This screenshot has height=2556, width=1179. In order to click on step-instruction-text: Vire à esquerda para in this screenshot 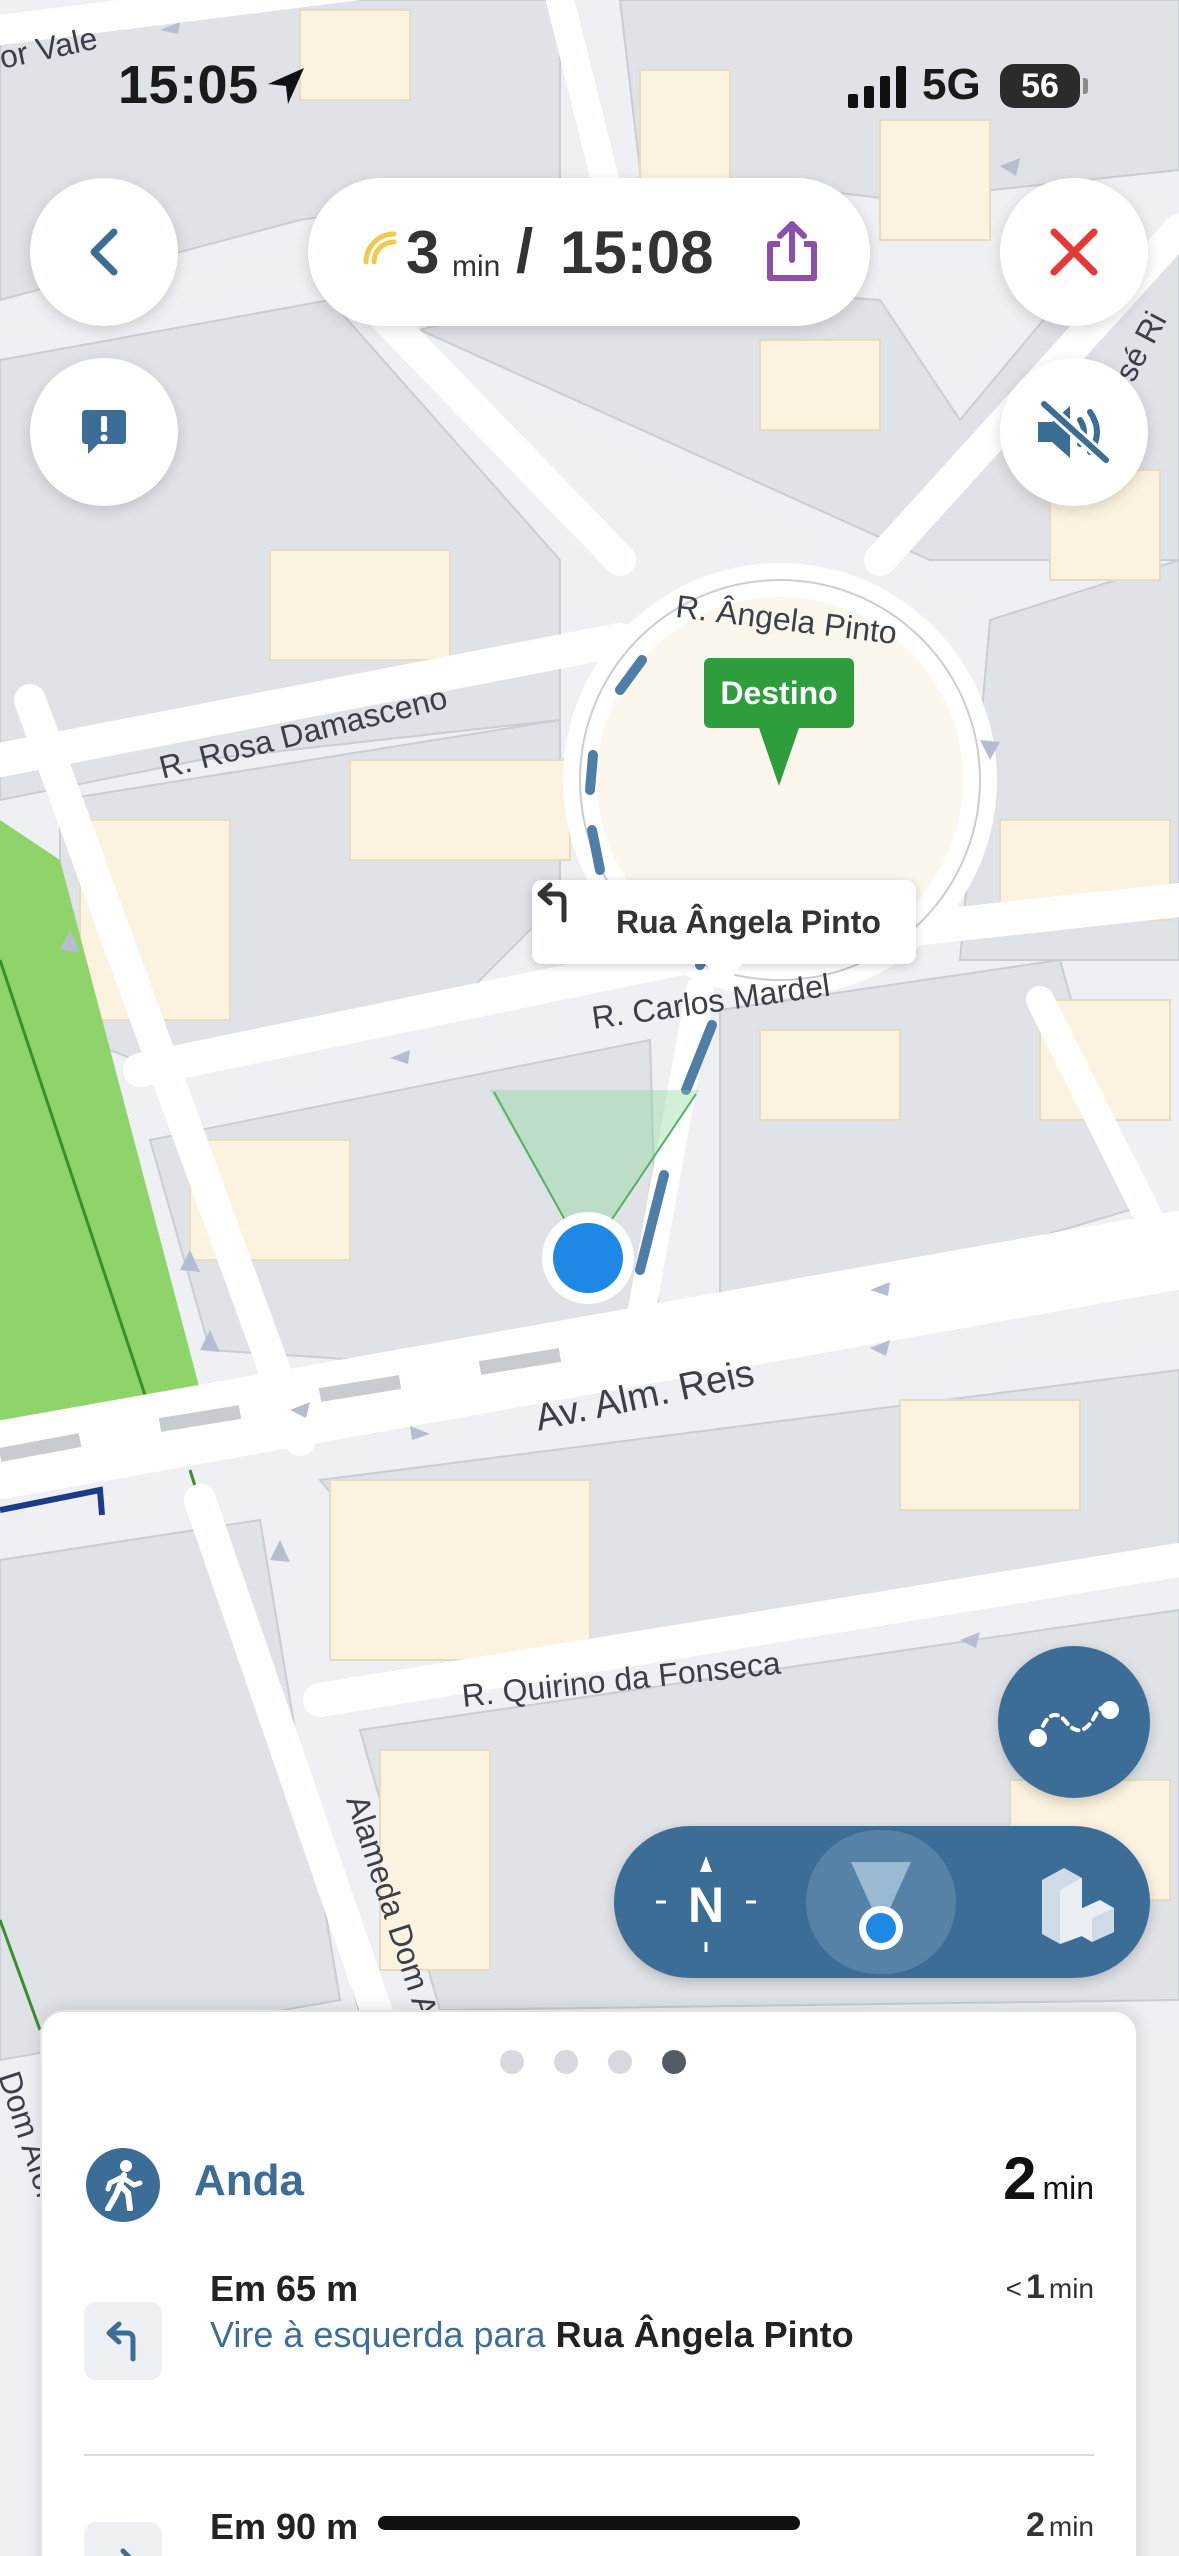, I will do `click(378, 2334)`.